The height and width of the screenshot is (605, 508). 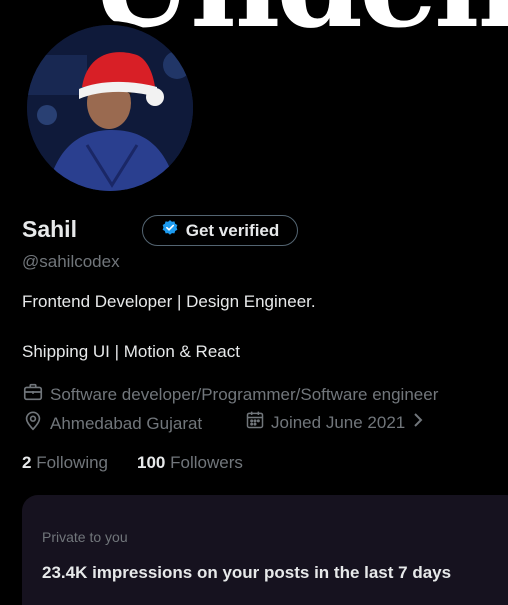 I want to click on location-text: Ahmedabad Gujarat, so click(x=126, y=423).